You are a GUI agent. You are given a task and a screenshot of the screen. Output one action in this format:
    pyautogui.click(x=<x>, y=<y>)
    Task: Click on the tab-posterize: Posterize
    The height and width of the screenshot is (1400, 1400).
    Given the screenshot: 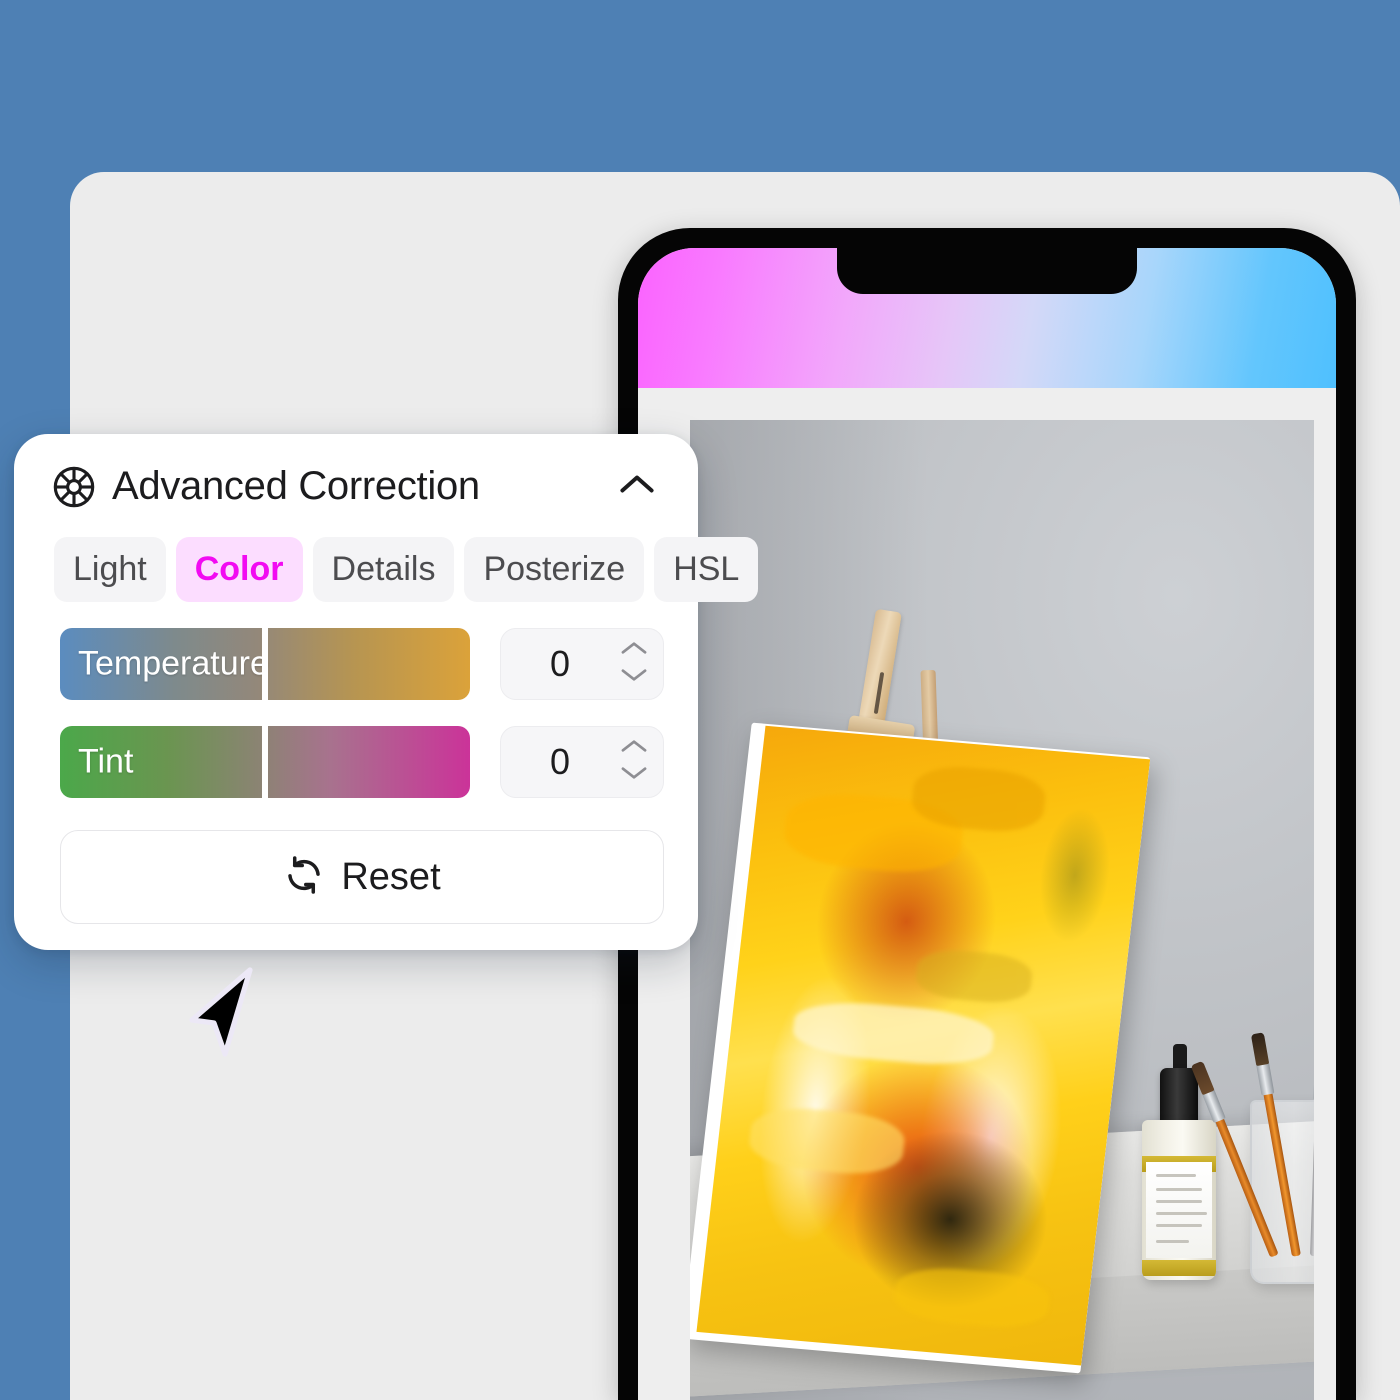 What is the action you would take?
    pyautogui.click(x=554, y=569)
    